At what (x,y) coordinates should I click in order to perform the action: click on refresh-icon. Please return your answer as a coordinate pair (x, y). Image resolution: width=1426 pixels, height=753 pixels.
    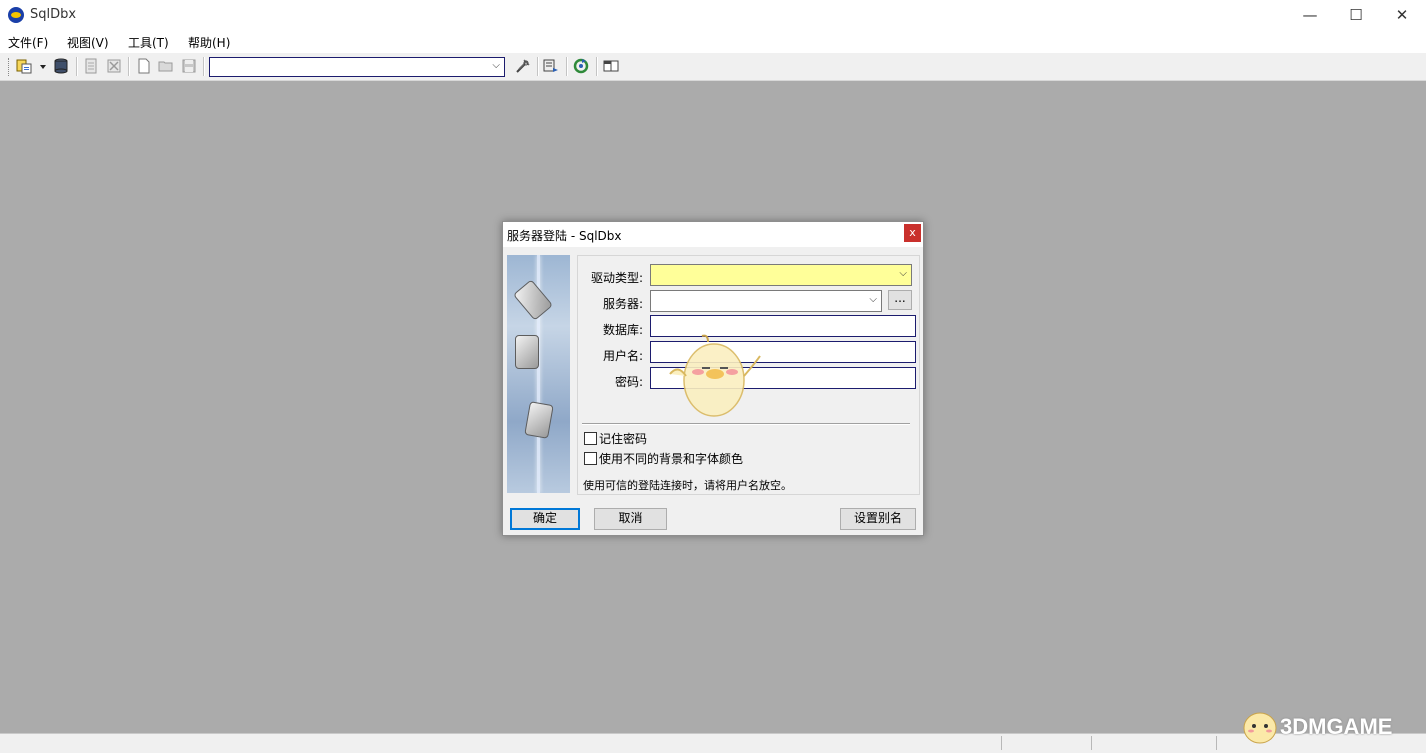
    Looking at the image, I should click on (581, 66).